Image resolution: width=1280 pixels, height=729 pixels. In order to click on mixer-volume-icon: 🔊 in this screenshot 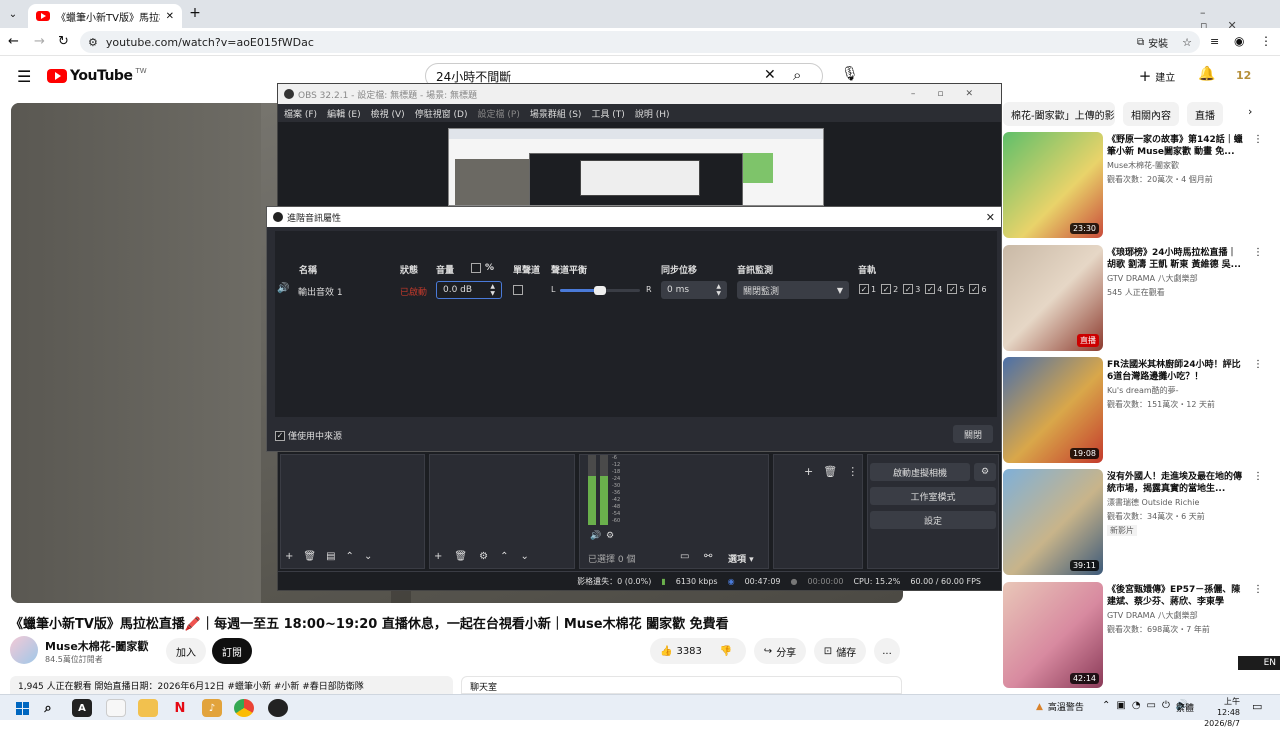, I will do `click(595, 536)`.